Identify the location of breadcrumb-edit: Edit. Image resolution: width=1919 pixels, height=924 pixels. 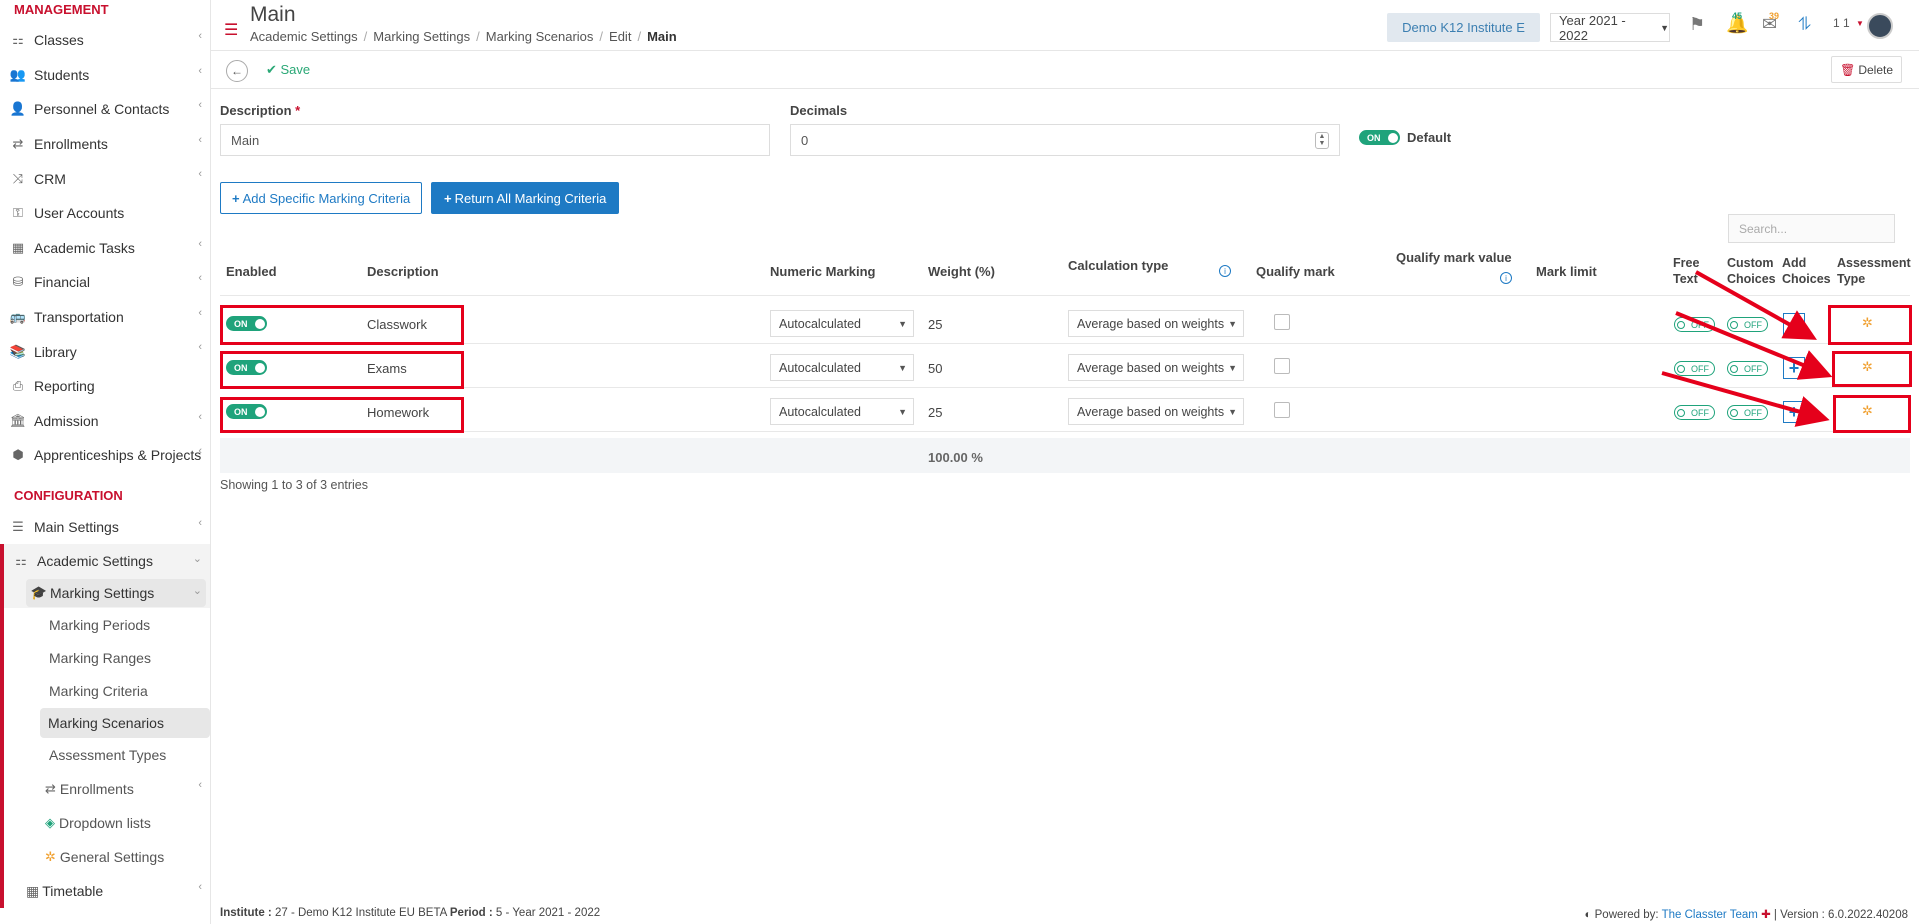
(620, 36).